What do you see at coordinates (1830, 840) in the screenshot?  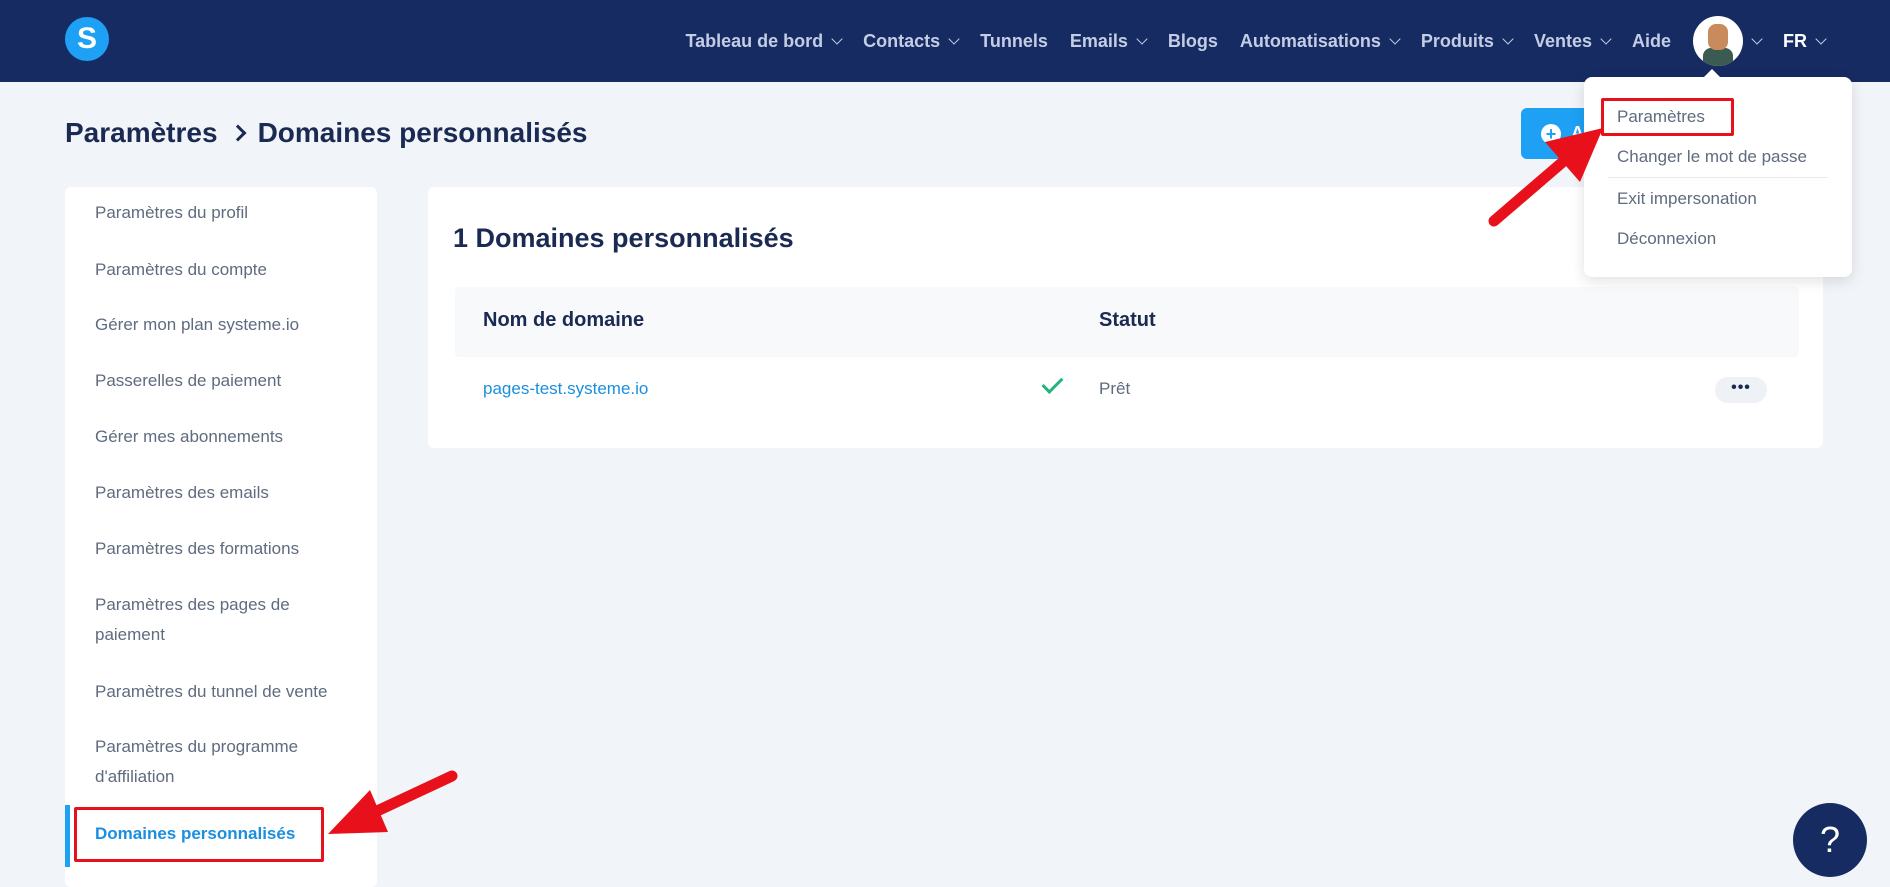 I see `help-button: ?` at bounding box center [1830, 840].